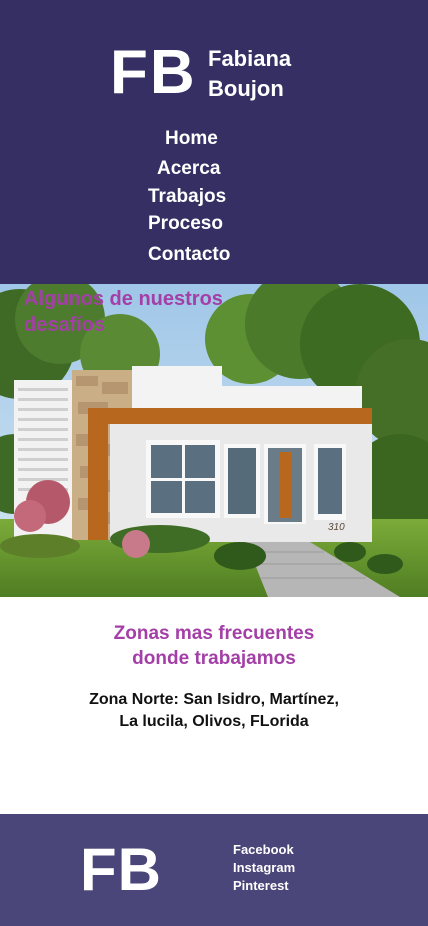  I want to click on house-number: 310, so click(336, 527).